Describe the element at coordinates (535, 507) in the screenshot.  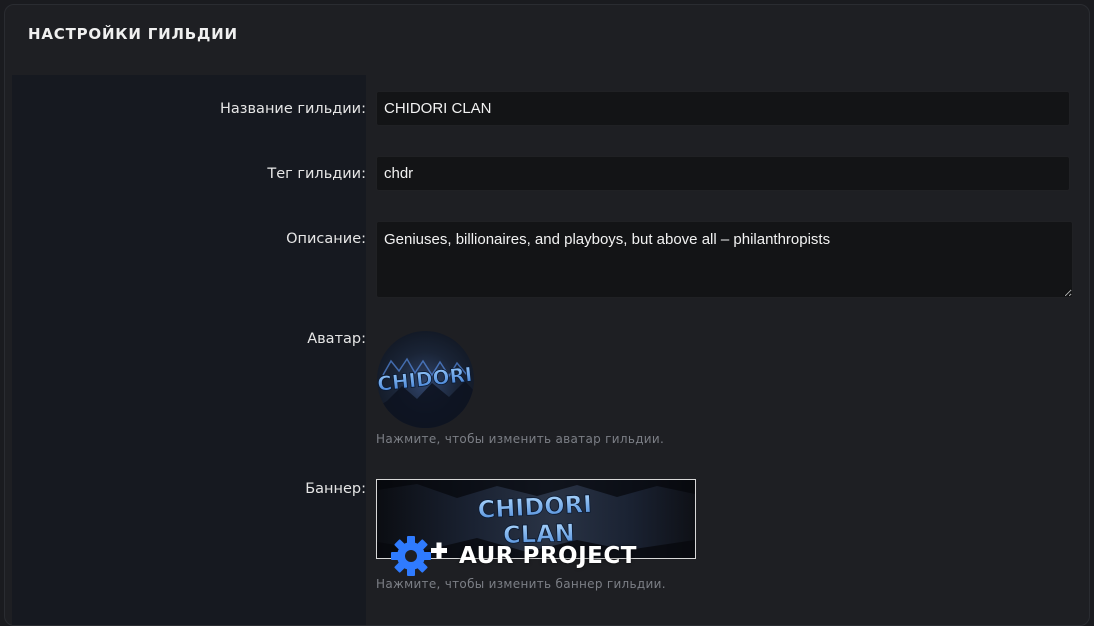
I see `banner-logo-text-top: CHIDORI` at that location.